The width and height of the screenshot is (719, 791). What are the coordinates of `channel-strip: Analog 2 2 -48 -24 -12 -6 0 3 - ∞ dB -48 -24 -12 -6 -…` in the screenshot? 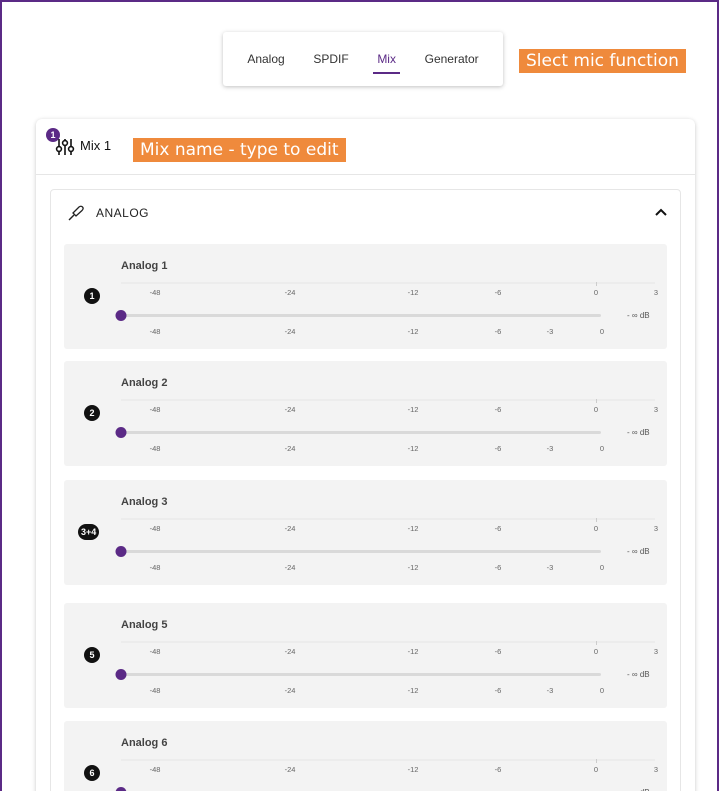 It's located at (365, 413).